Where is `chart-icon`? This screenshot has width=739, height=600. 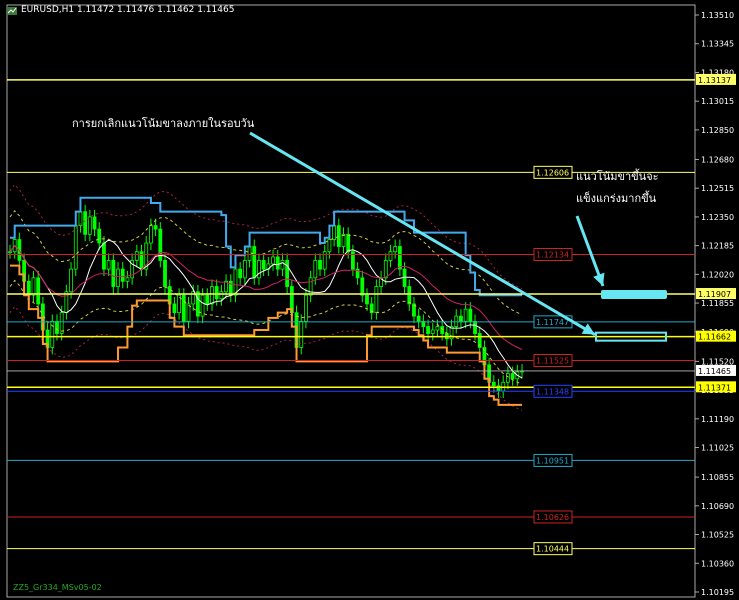 chart-icon is located at coordinates (12, 11).